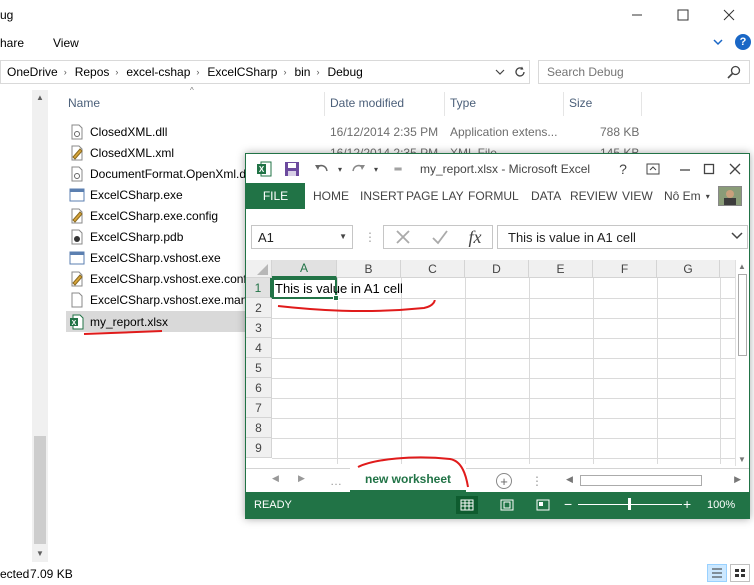  What do you see at coordinates (40, 326) in the screenshot?
I see `explorer-vertical-scrollbar: ▲ ▼` at bounding box center [40, 326].